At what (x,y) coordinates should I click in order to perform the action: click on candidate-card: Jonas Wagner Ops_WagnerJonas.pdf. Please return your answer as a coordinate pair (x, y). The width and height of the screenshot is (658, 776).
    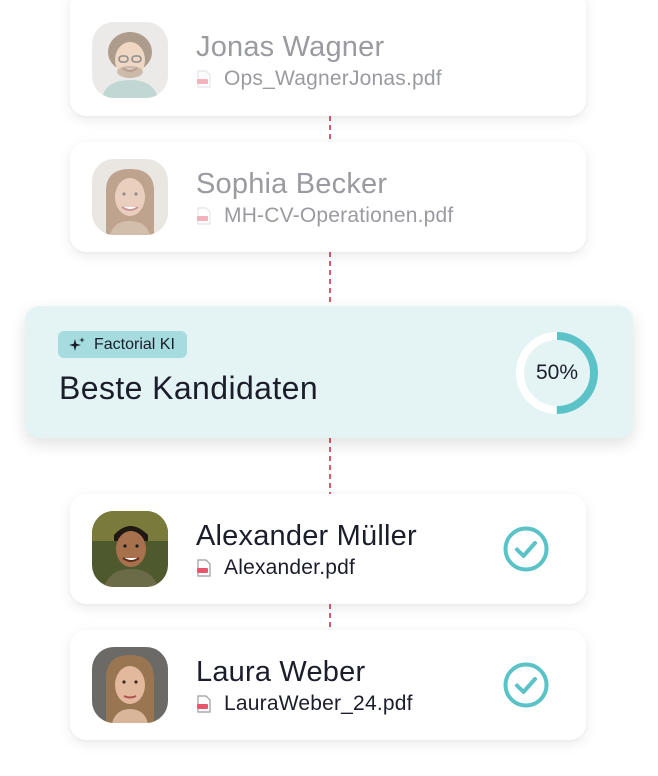
    Looking at the image, I should click on (328, 58).